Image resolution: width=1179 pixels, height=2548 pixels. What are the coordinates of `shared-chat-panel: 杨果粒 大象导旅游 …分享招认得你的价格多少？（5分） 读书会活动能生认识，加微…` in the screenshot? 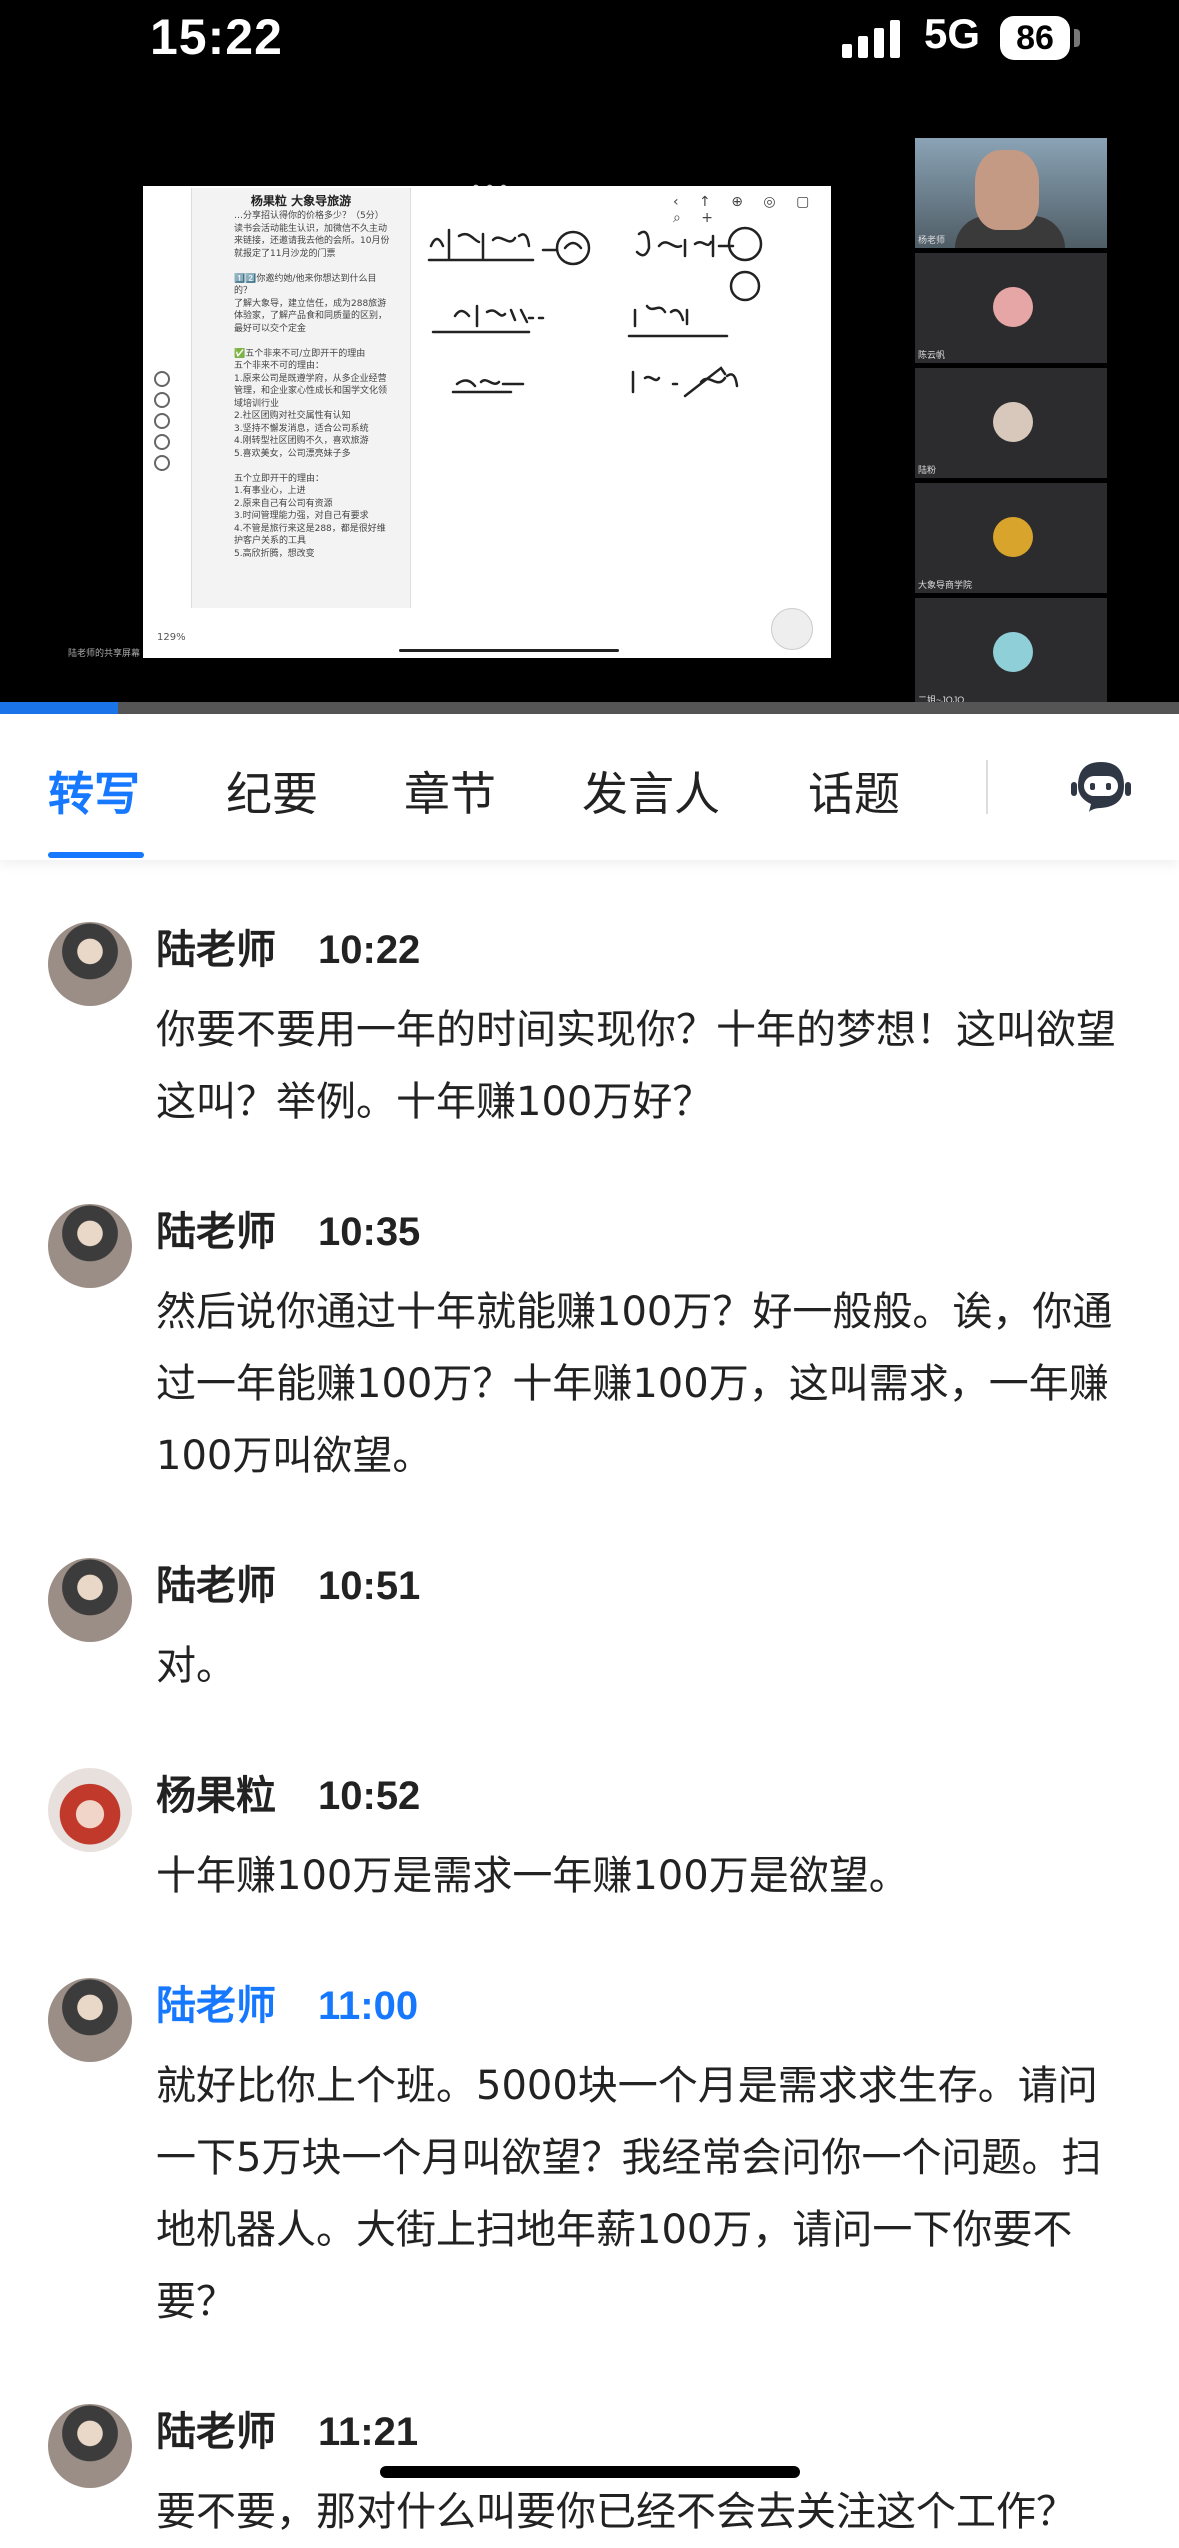 It's located at (301, 398).